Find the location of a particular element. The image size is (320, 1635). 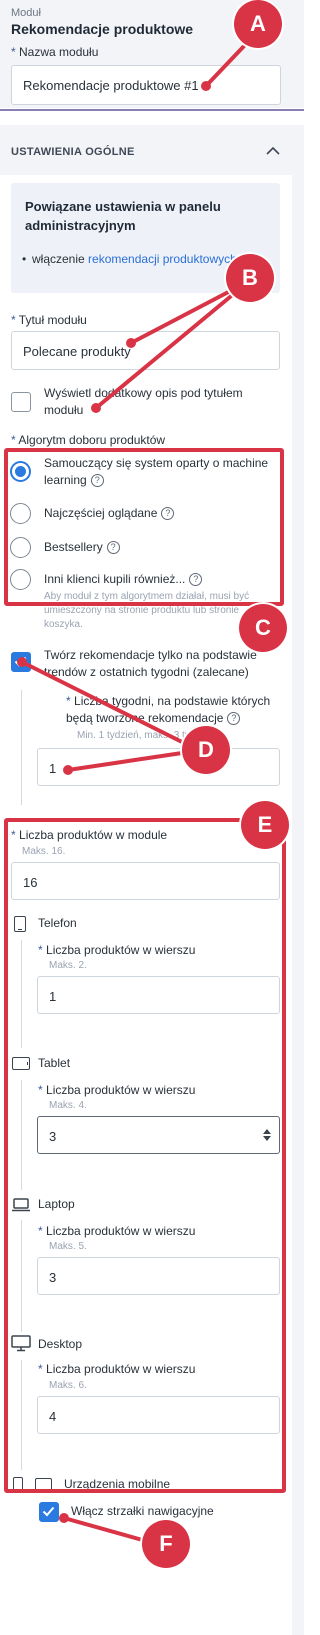

annotation-badge-c: C is located at coordinates (263, 628).